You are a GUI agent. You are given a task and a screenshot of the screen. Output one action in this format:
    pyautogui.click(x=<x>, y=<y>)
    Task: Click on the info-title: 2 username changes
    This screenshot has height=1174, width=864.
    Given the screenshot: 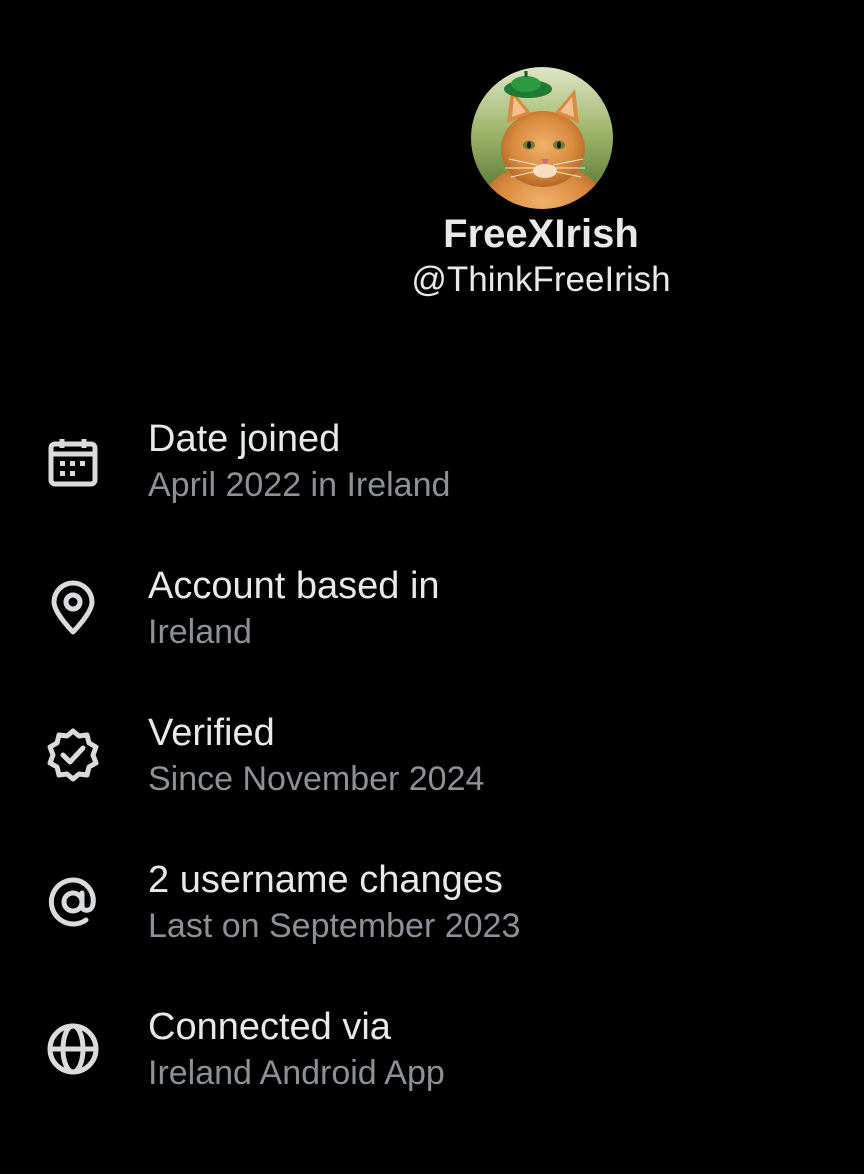 What is the action you would take?
    pyautogui.click(x=325, y=880)
    